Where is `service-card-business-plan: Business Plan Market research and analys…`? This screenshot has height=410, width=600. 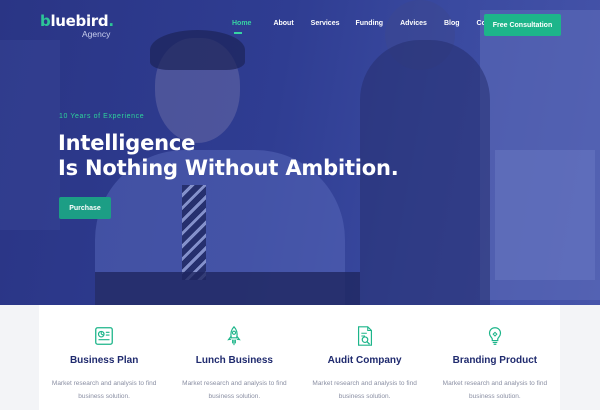
service-card-business-plan: Business Plan Market research and analys… is located at coordinates (104, 357).